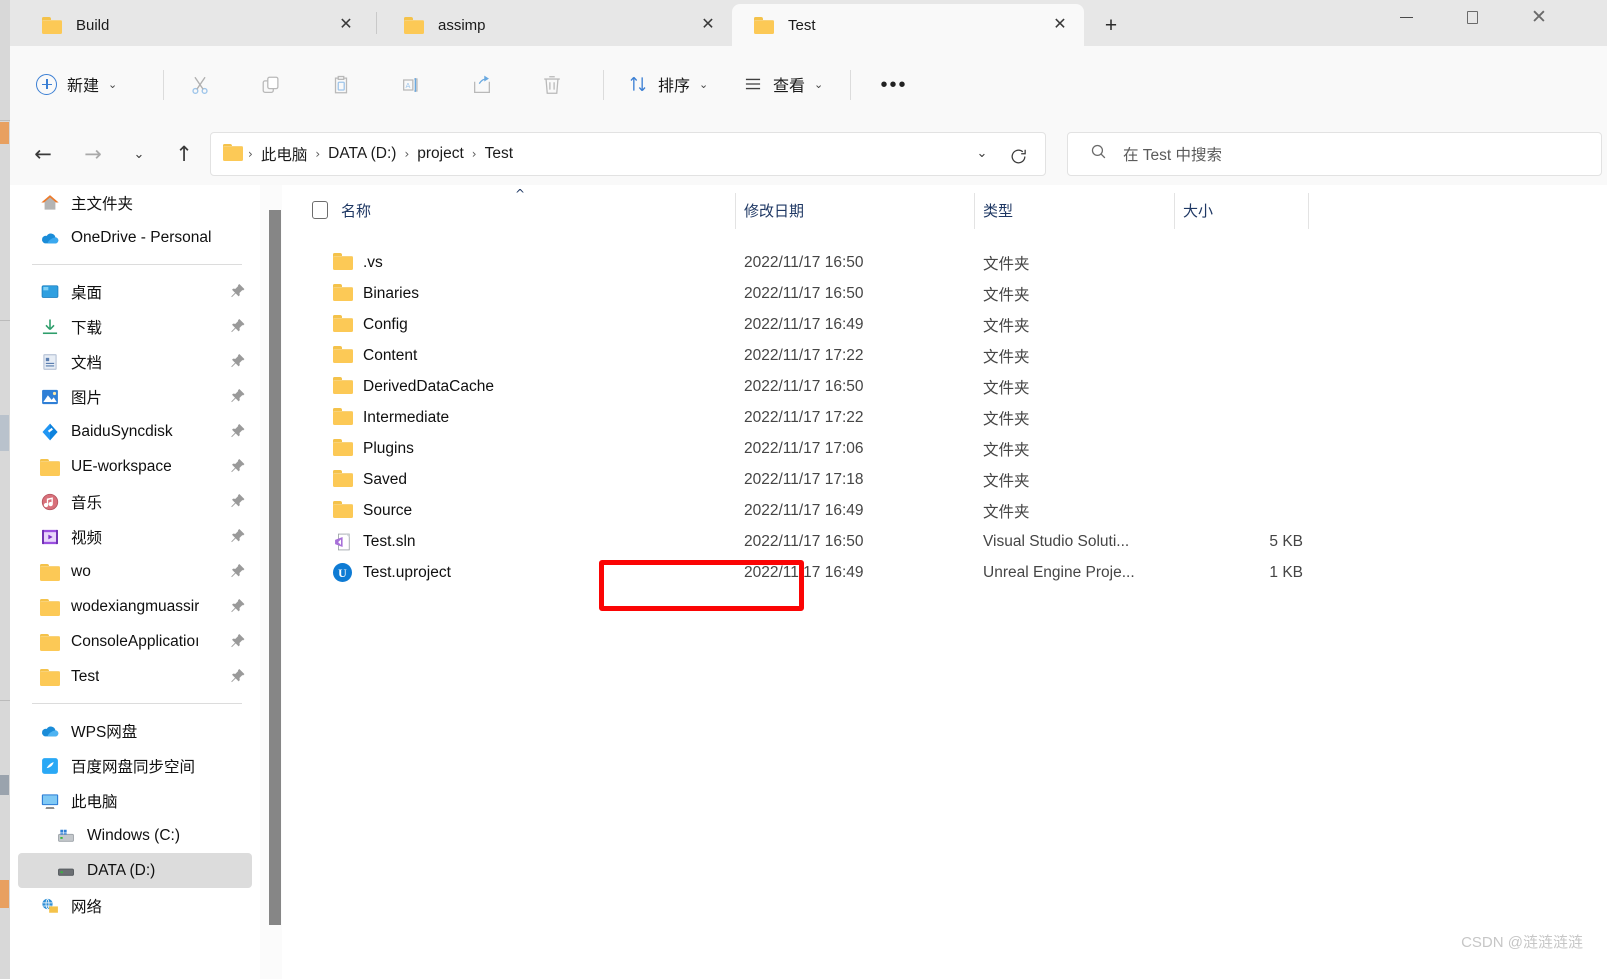  What do you see at coordinates (275, 567) in the screenshot?
I see `sidebar-scrollbar-thumb` at bounding box center [275, 567].